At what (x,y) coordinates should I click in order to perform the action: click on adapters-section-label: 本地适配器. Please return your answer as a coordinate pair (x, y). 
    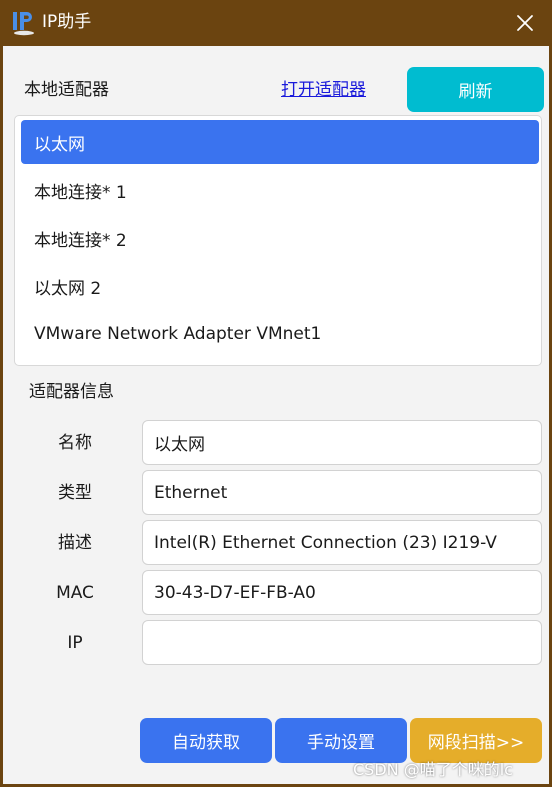
    Looking at the image, I should click on (66, 90).